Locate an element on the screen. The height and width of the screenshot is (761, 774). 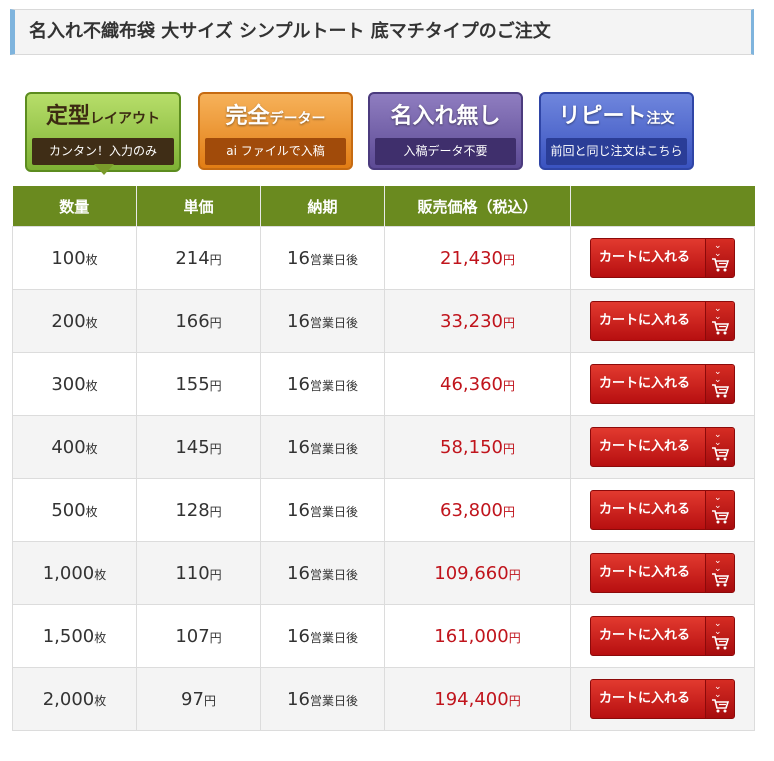
tab-repeat-order-small: 注文 is located at coordinates (660, 119).